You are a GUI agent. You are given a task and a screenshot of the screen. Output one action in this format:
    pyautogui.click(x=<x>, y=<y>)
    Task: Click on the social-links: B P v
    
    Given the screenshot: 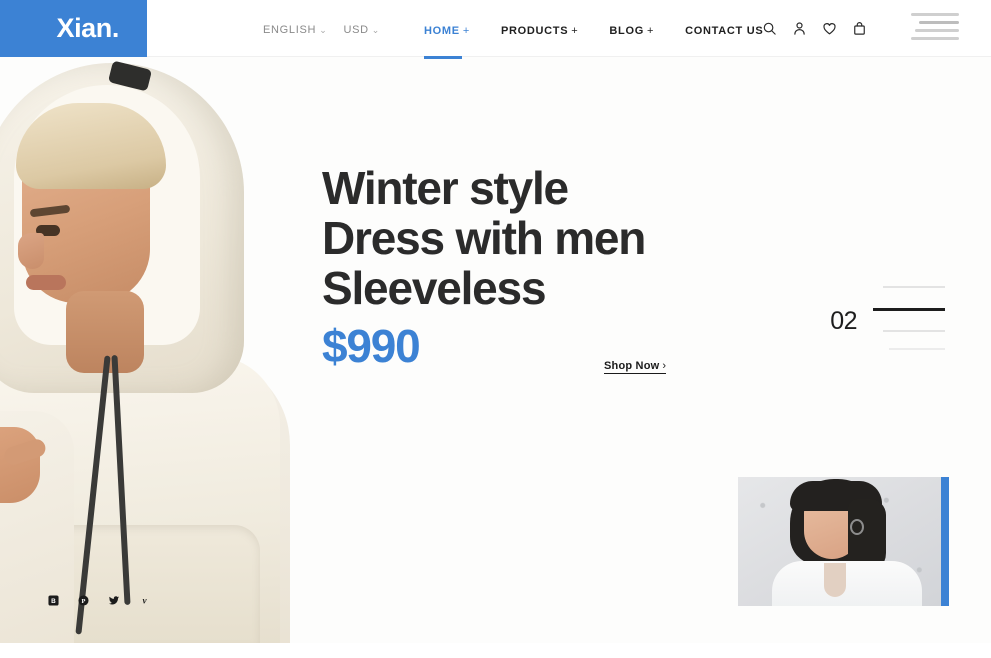 What is the action you would take?
    pyautogui.click(x=99, y=600)
    